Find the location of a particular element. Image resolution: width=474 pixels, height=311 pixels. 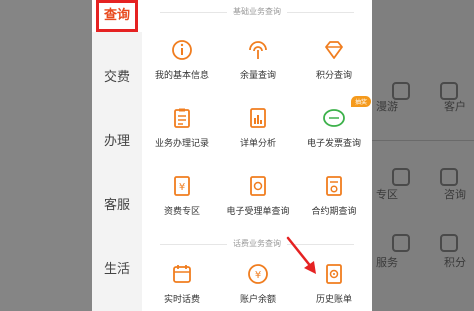

sidebar-item-pay: 交费 is located at coordinates (117, 78).